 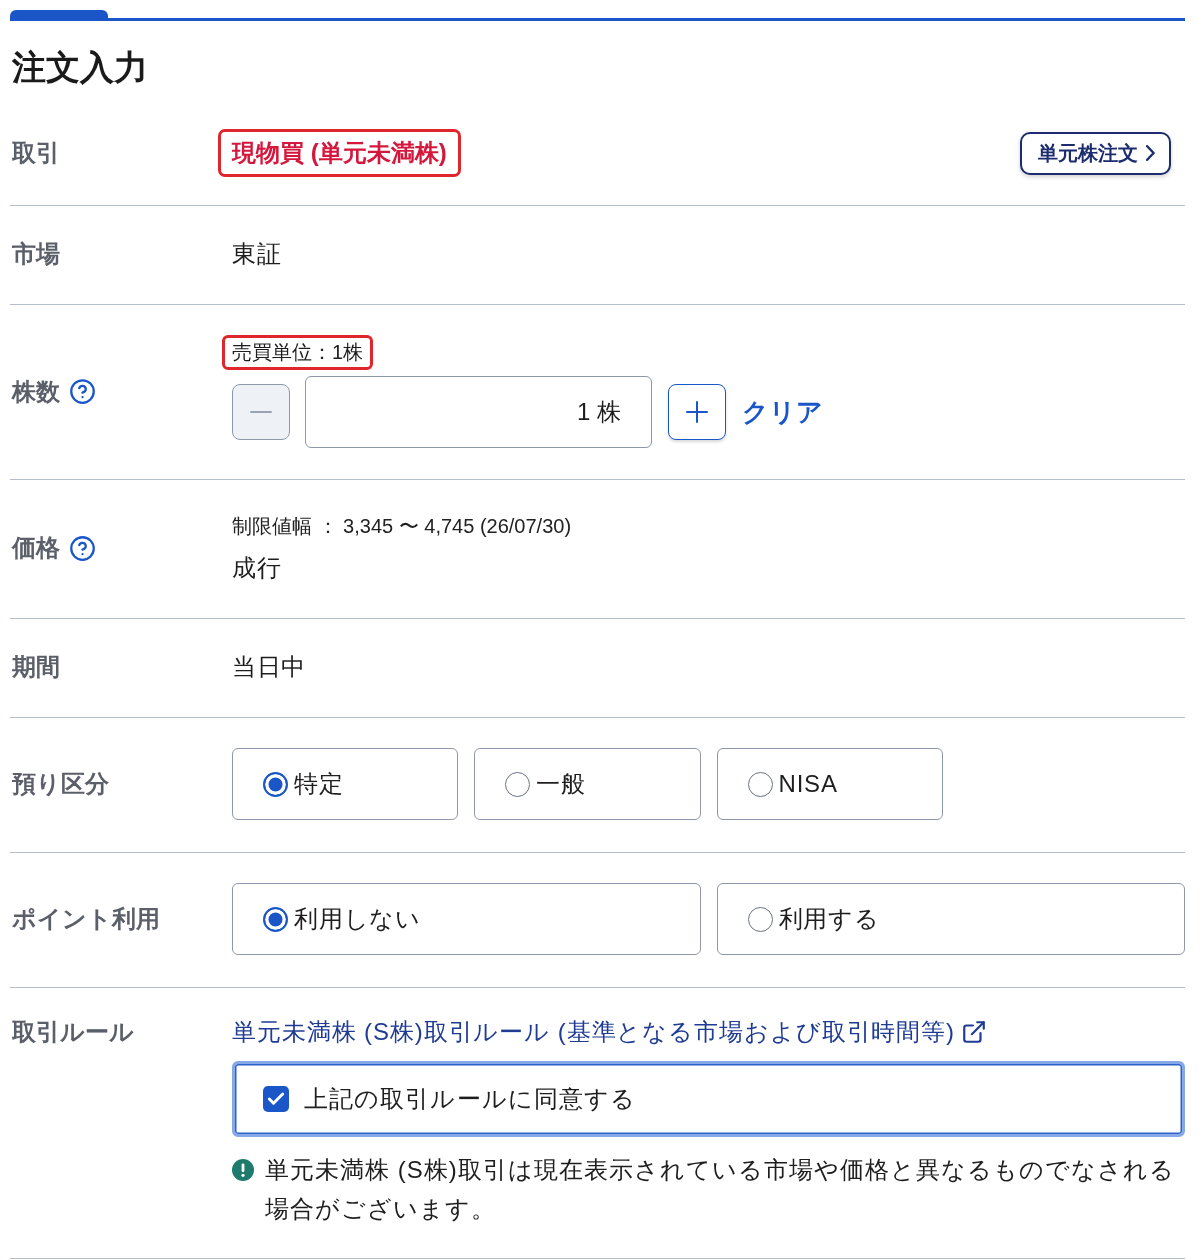 I want to click on field-label: 取引, so click(x=36, y=153).